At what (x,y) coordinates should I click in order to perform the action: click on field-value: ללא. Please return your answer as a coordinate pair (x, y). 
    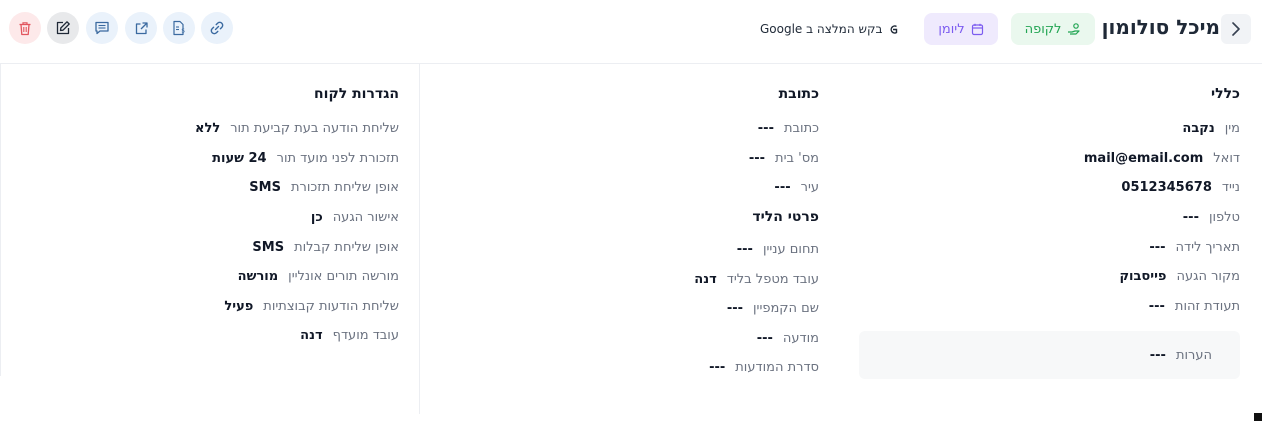
    Looking at the image, I should click on (208, 129).